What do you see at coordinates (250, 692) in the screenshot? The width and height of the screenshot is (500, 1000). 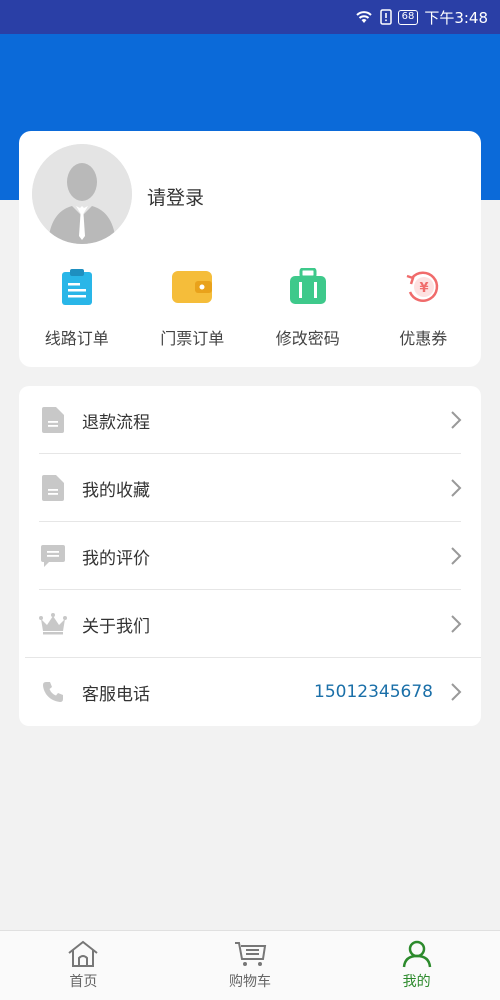 I see `menu-item-customer-service: 客服电话 15012345678` at bounding box center [250, 692].